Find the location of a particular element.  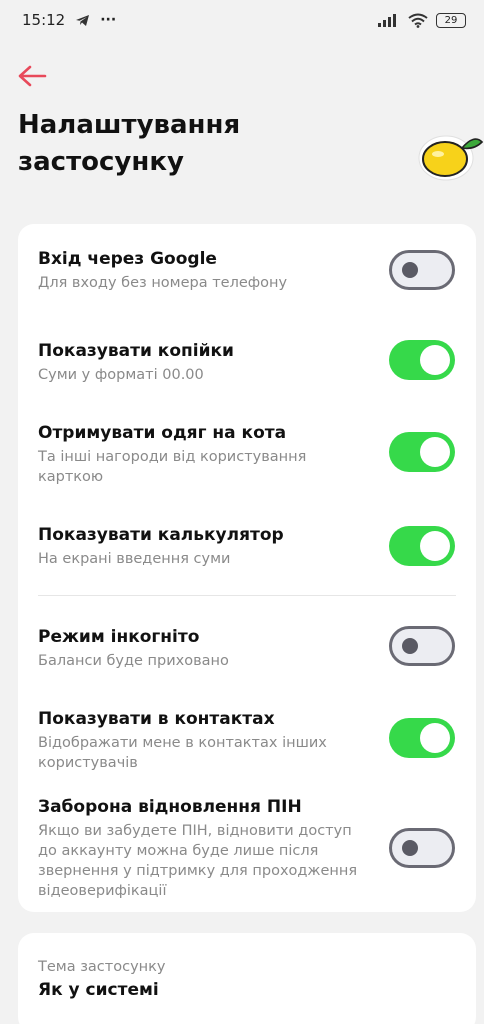

setting-show-kopecks: Показувати копійки Суми у форматі 00.00 is located at coordinates (247, 368).